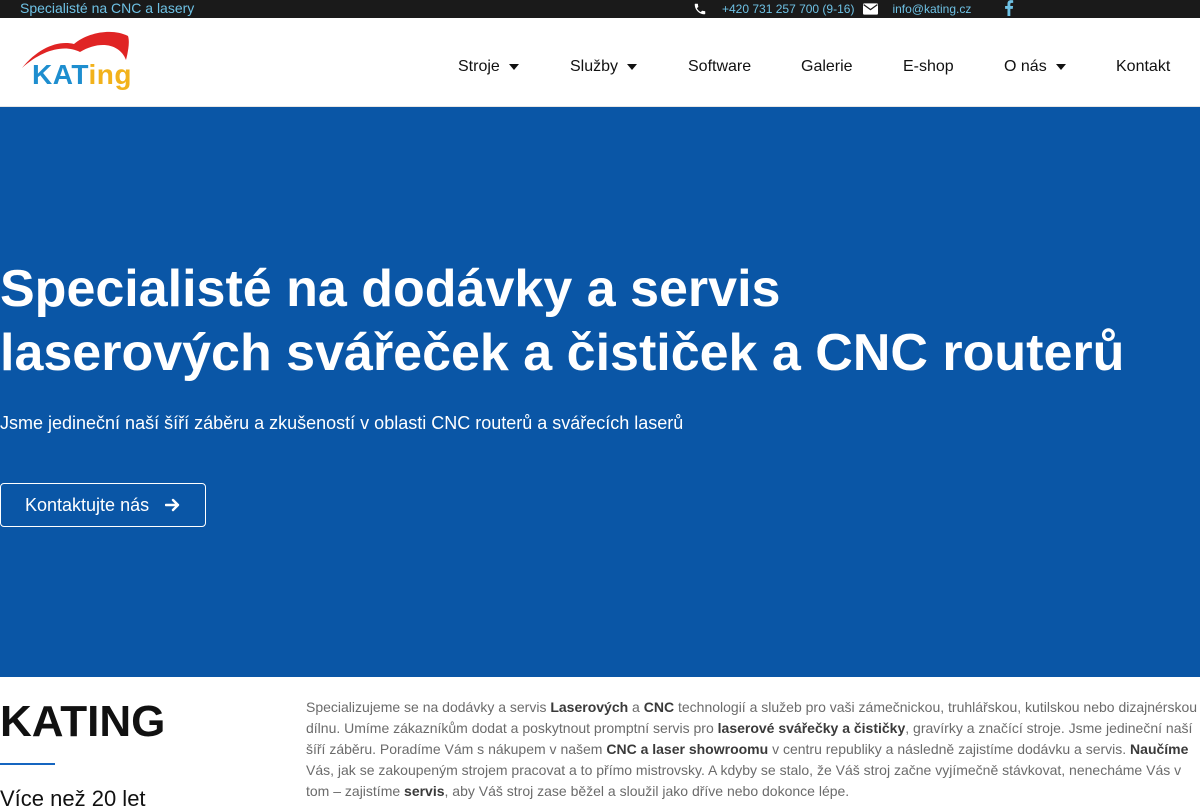  I want to click on nav-item-galerie: Galerie, so click(827, 67).